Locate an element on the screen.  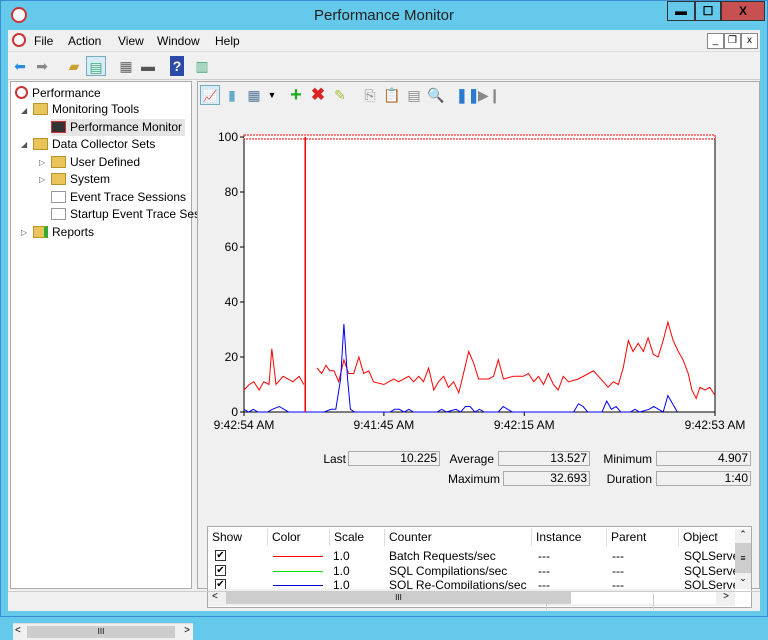
x-tick-label: 9:42:53 AM is located at coordinates (715, 425).